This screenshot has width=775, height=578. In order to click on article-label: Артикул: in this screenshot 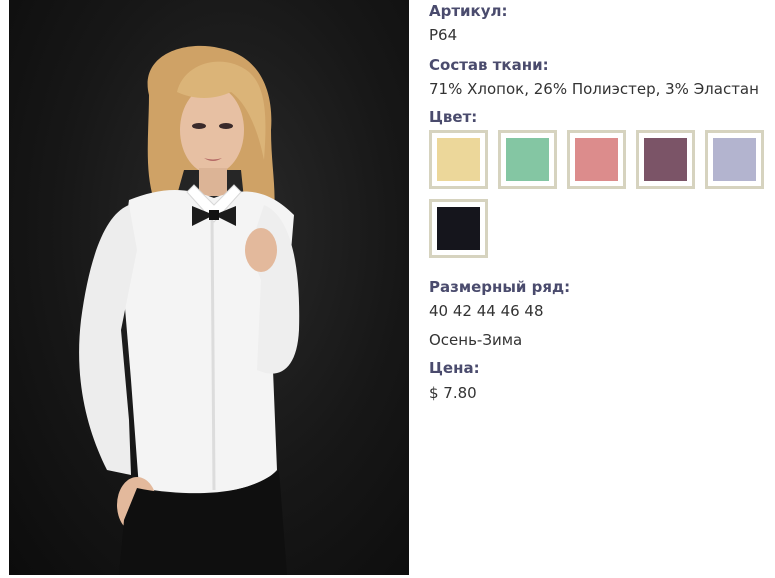, I will do `click(468, 11)`.